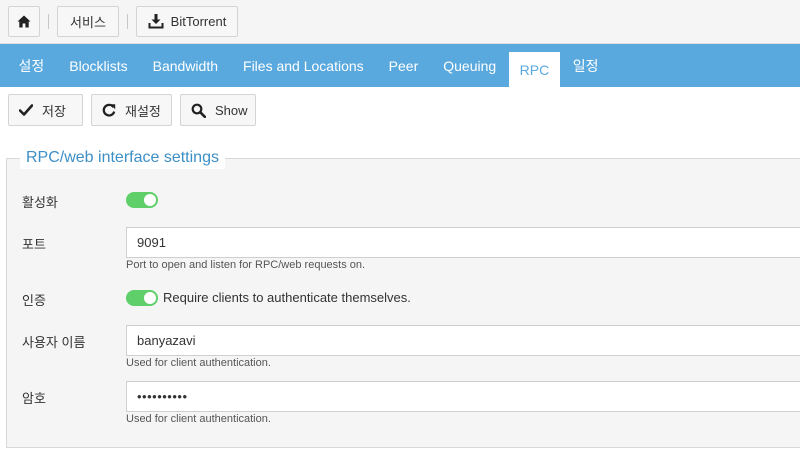 The height and width of the screenshot is (450, 800). Describe the element at coordinates (463, 340) in the screenshot. I see `username-input: banyazavi` at that location.